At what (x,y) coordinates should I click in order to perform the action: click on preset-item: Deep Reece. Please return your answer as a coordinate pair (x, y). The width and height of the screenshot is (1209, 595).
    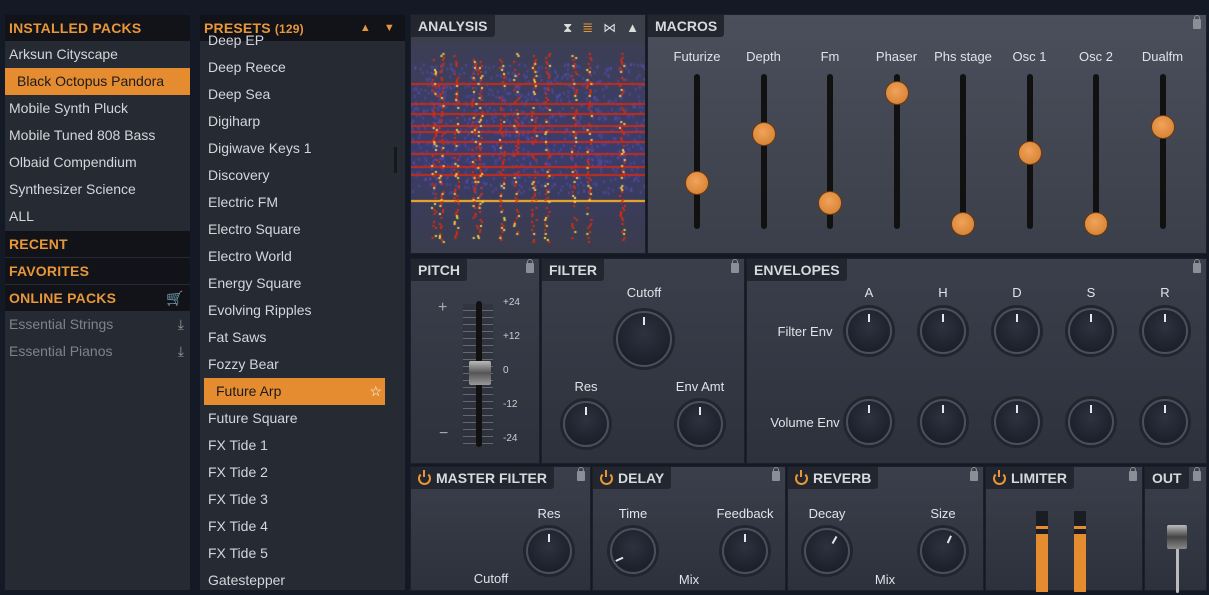
    Looking at the image, I should click on (302, 67).